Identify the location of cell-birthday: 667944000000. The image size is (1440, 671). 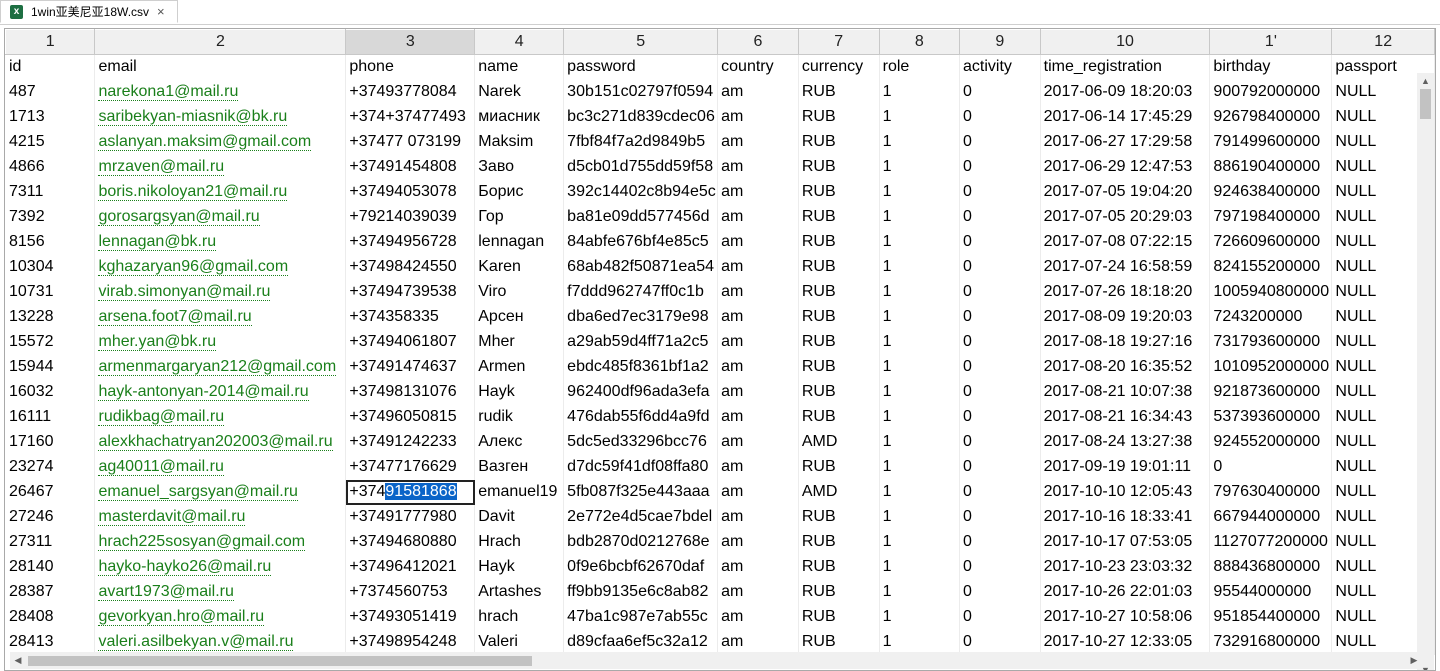
(1271, 517).